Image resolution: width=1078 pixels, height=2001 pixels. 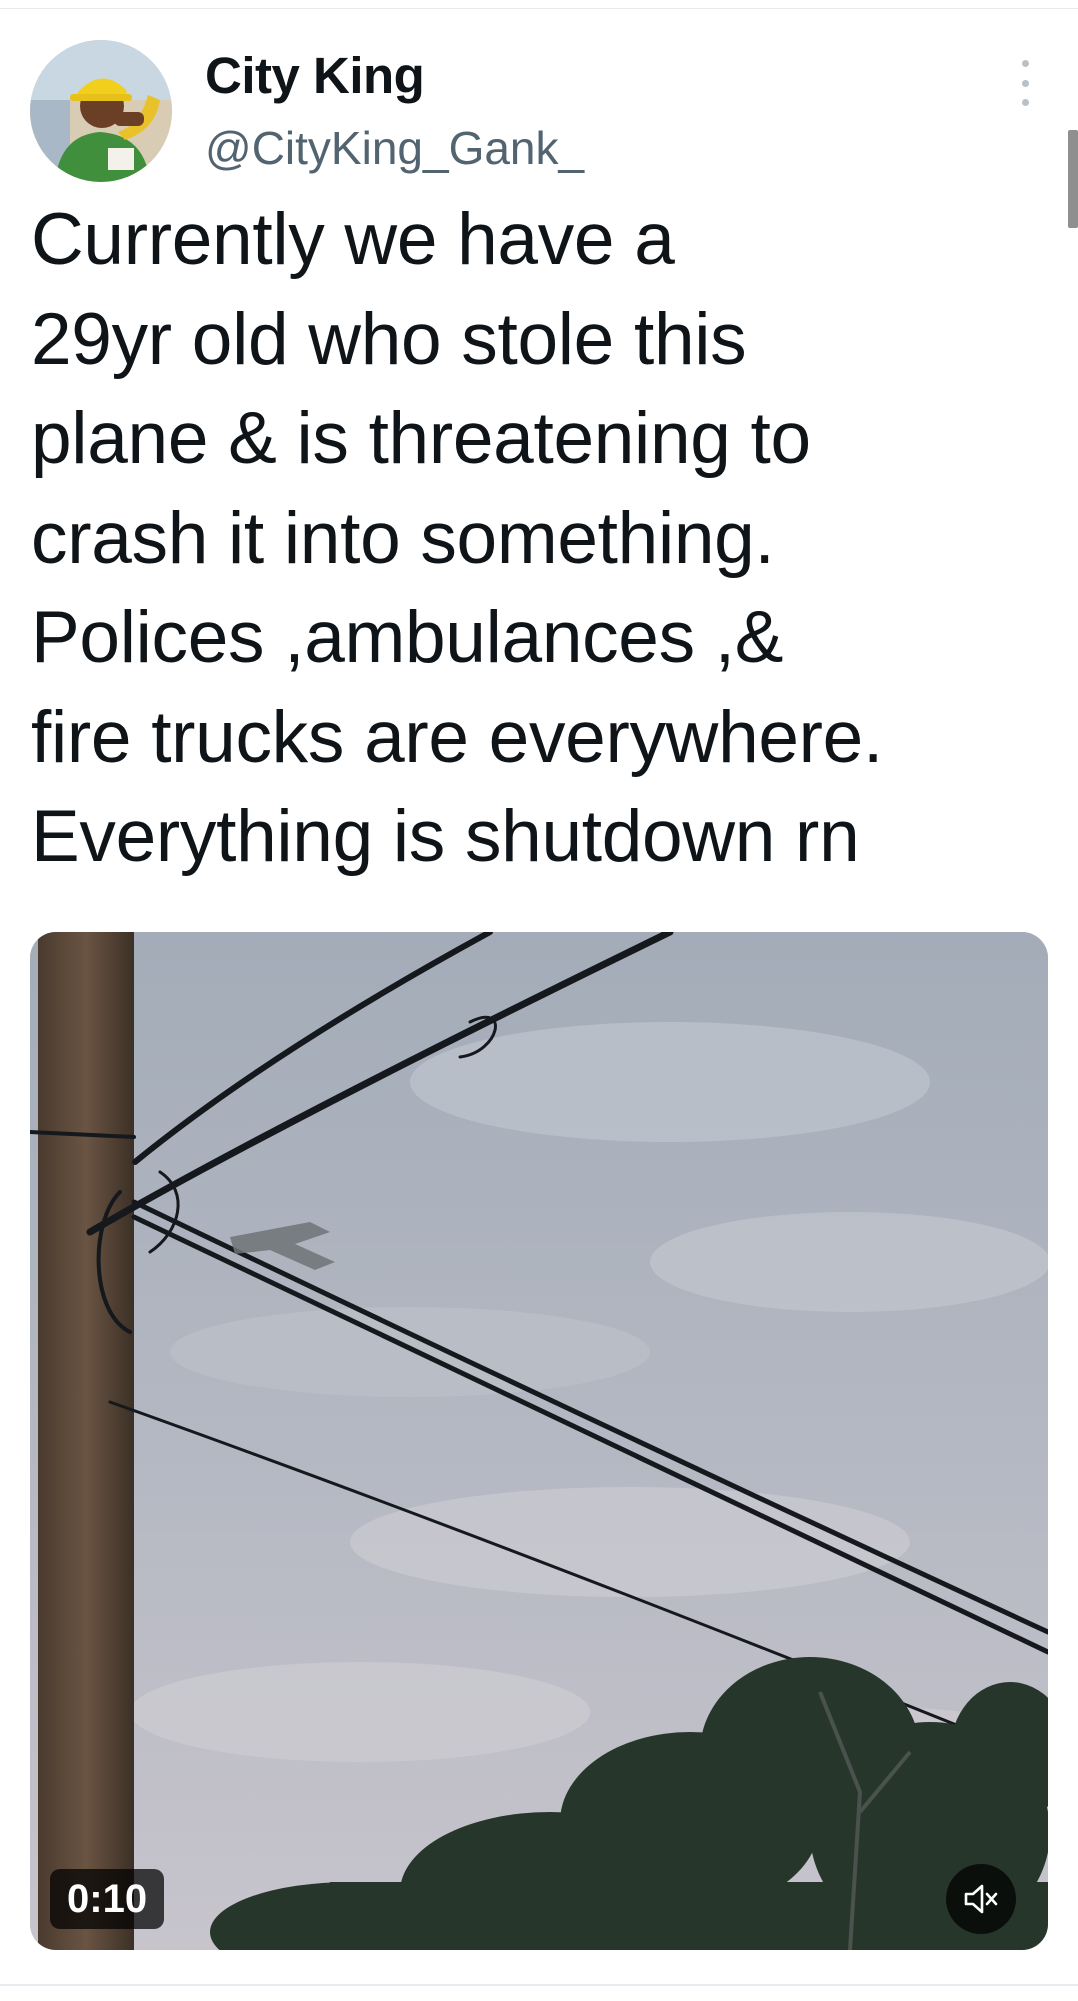 What do you see at coordinates (389, 339) in the screenshot?
I see `tweet-text-line: 29yr old who stole this` at bounding box center [389, 339].